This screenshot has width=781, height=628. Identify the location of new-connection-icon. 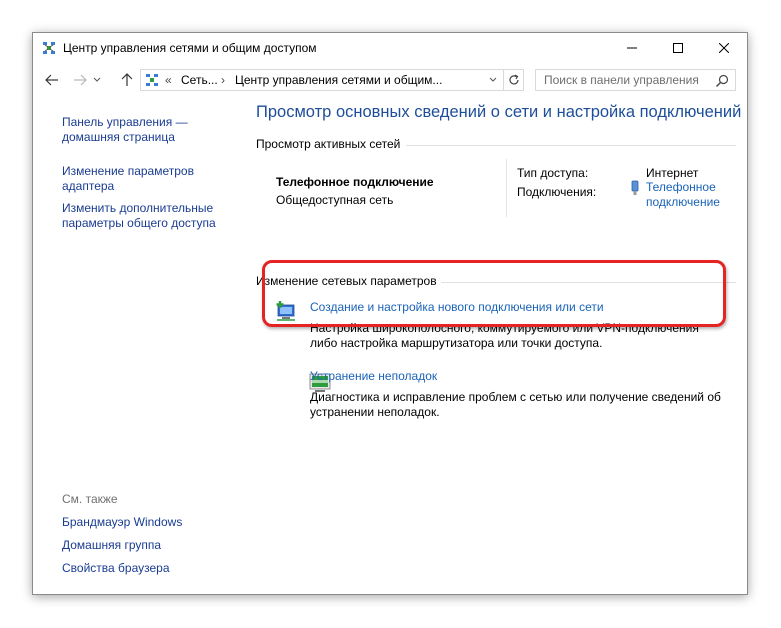
(285, 311).